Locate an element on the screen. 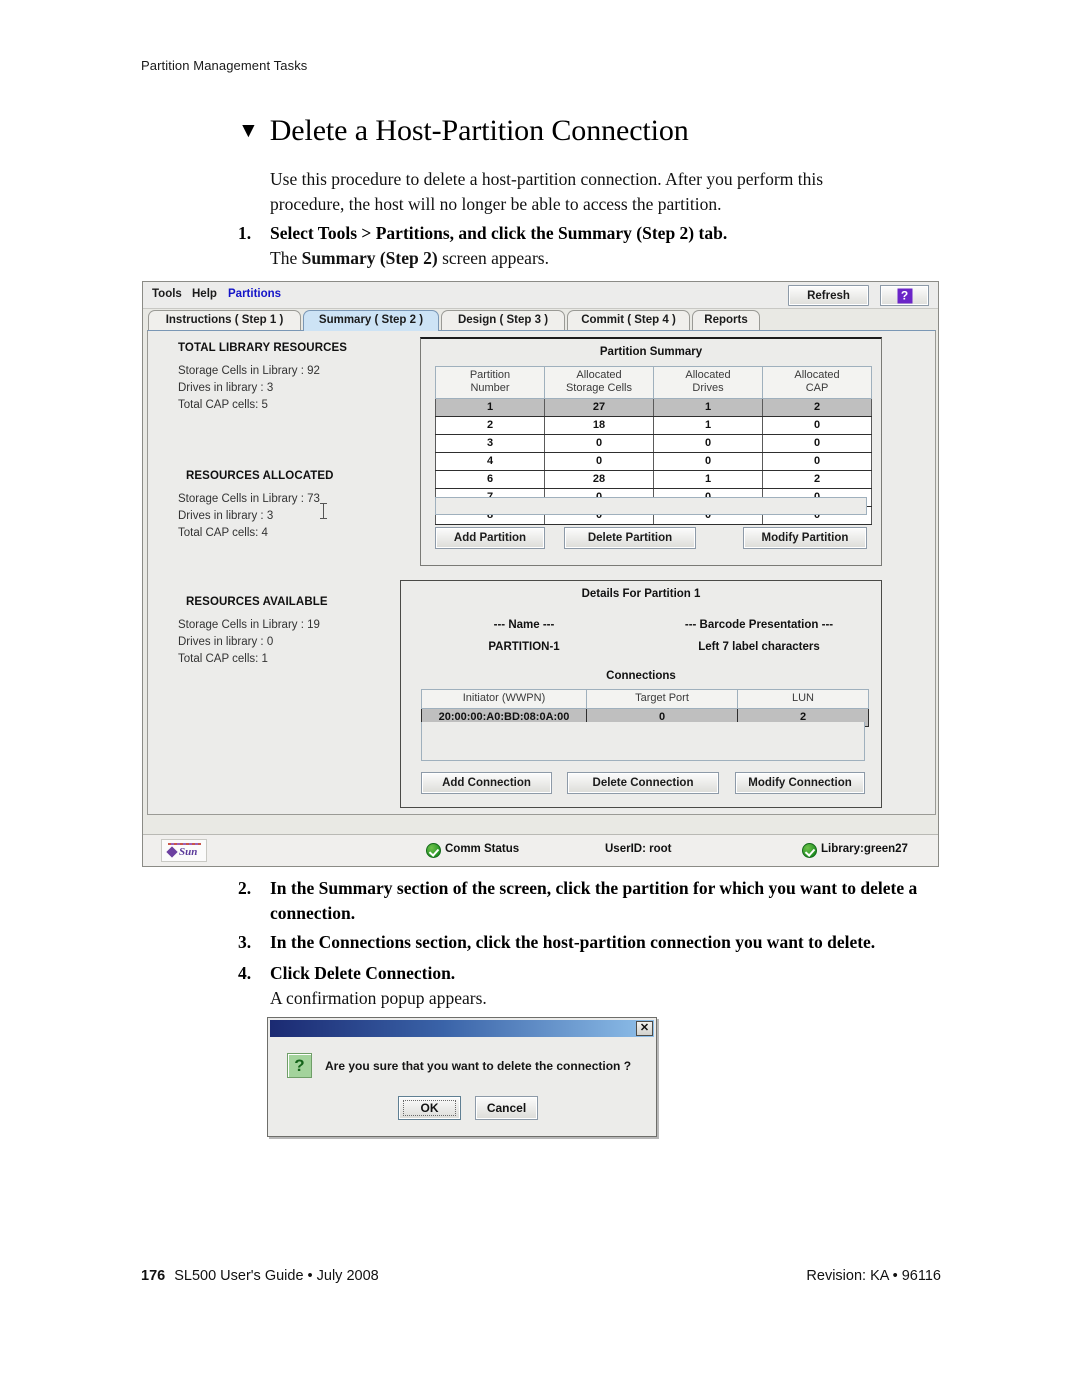 The height and width of the screenshot is (1397, 1080). allocated-cap-cells: Total CAP cells: 4 is located at coordinates (223, 533).